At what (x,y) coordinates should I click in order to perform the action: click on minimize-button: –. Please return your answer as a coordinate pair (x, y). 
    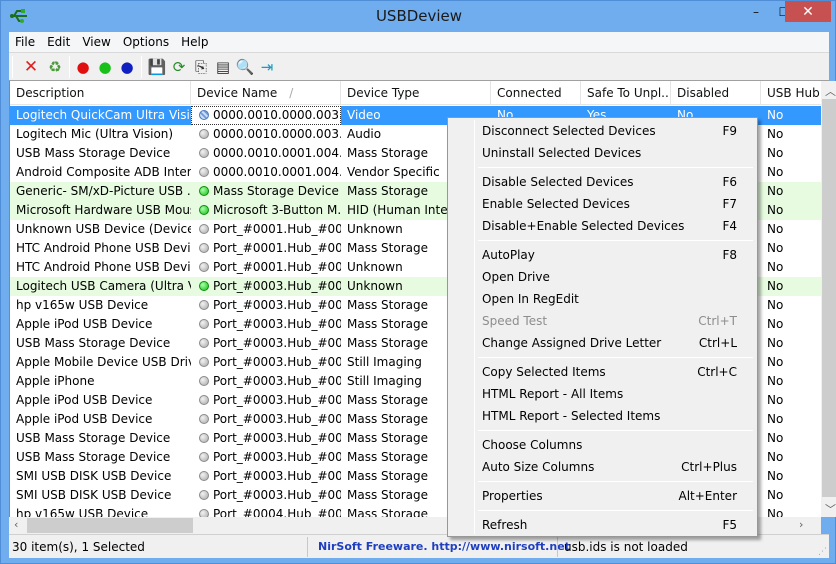
    Looking at the image, I should click on (756, 11).